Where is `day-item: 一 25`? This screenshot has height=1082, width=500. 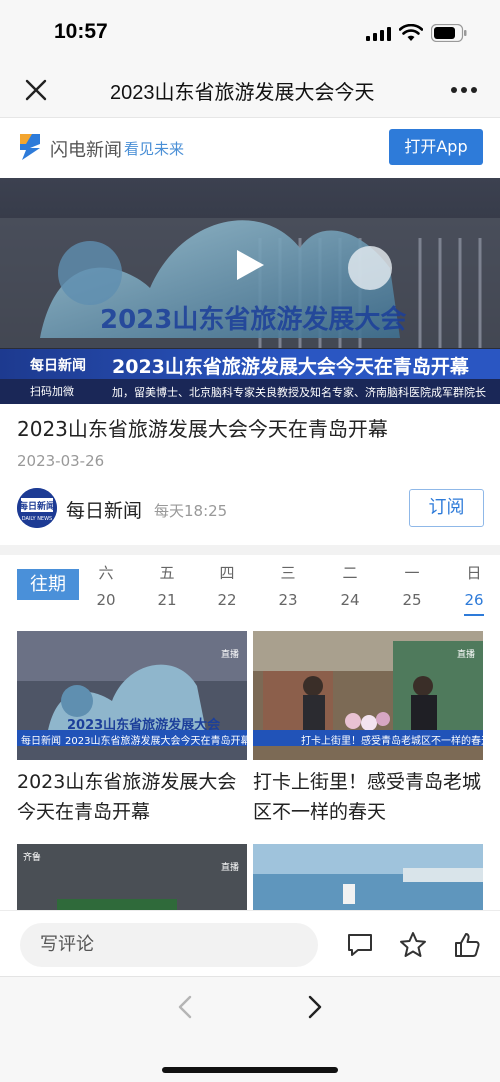
day-item: 一 25 is located at coordinates (412, 588).